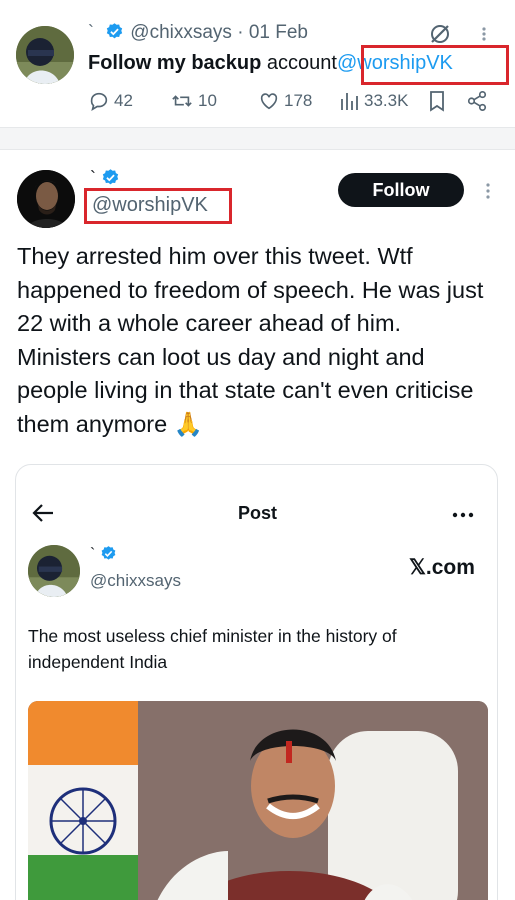  I want to click on repost-count: 10, so click(207, 100).